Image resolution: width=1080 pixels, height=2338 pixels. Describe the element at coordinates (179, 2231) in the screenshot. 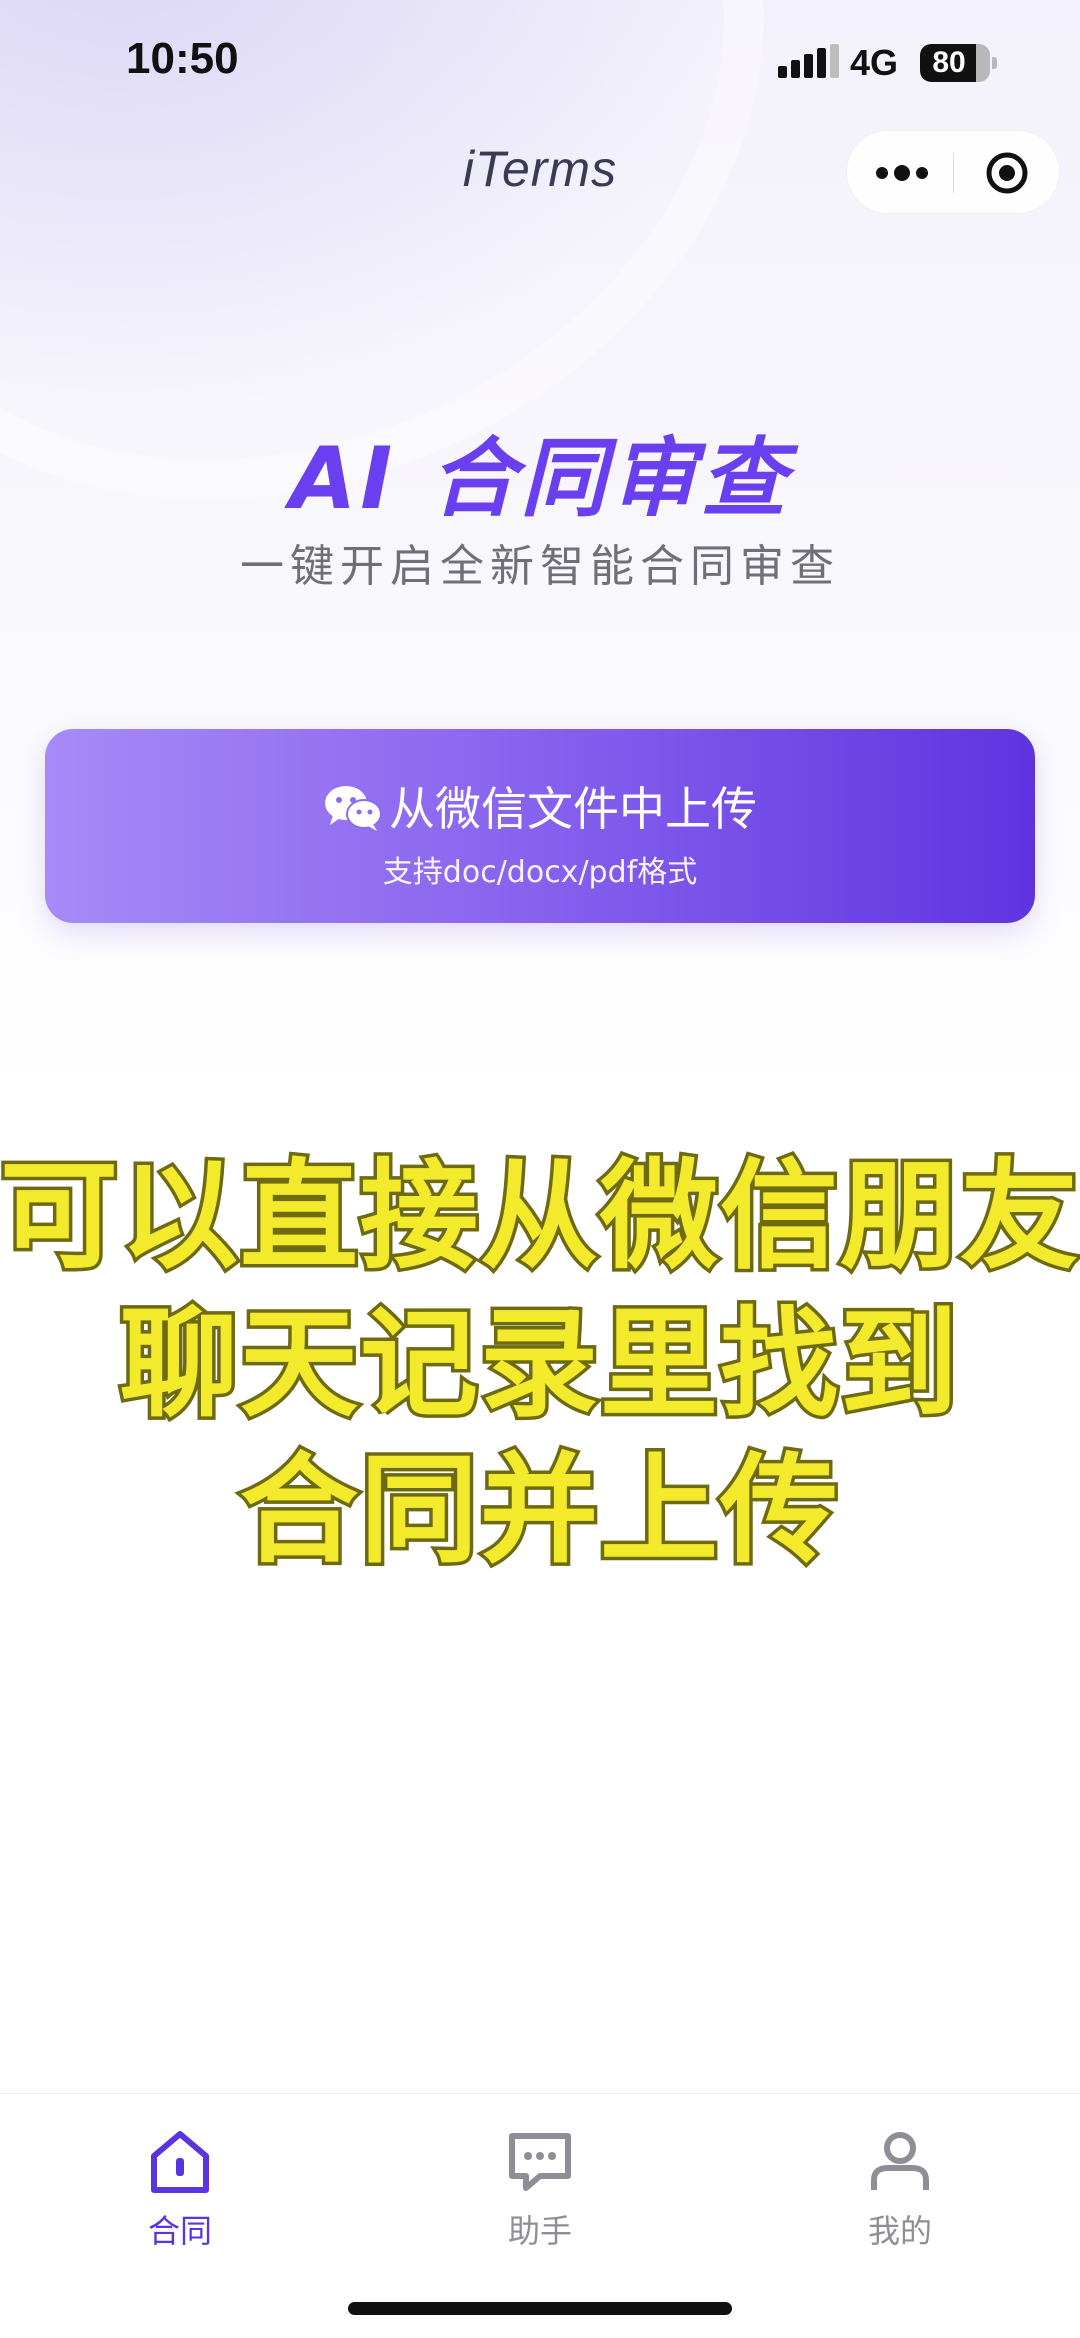

I see `tab-label-contract: 合同` at that location.